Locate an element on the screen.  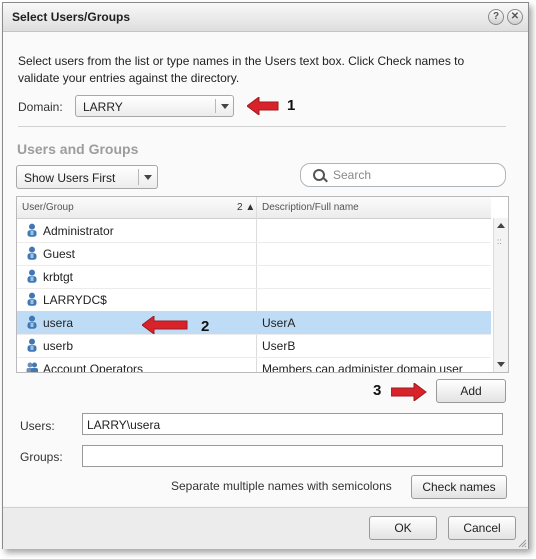
domain-select: LARRY is located at coordinates (154, 106).